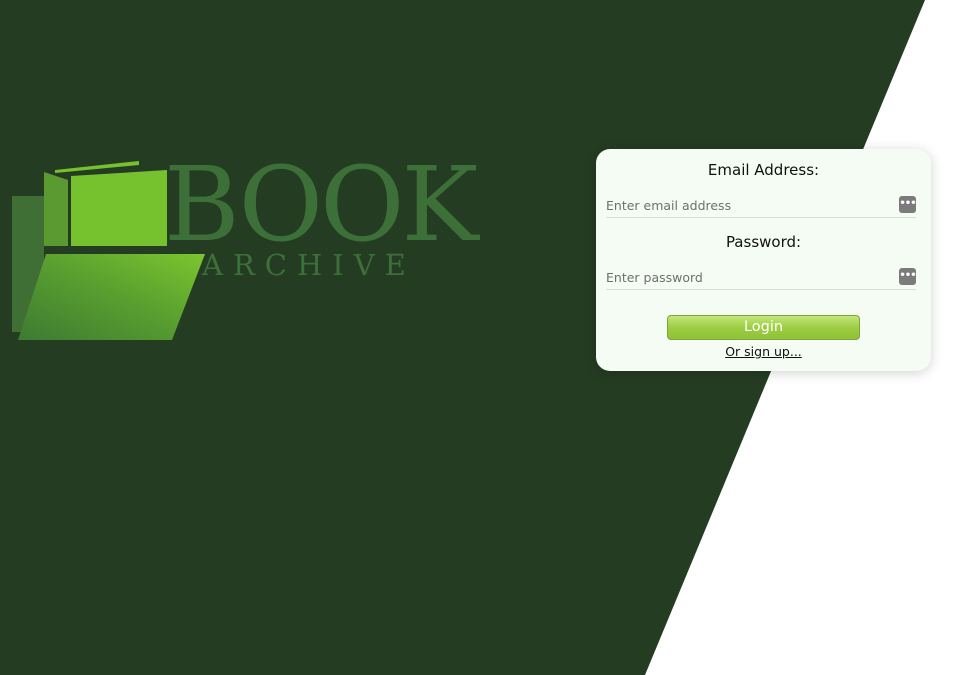 This screenshot has width=960, height=675. What do you see at coordinates (763, 170) in the screenshot?
I see `email-label: Email Address:` at bounding box center [763, 170].